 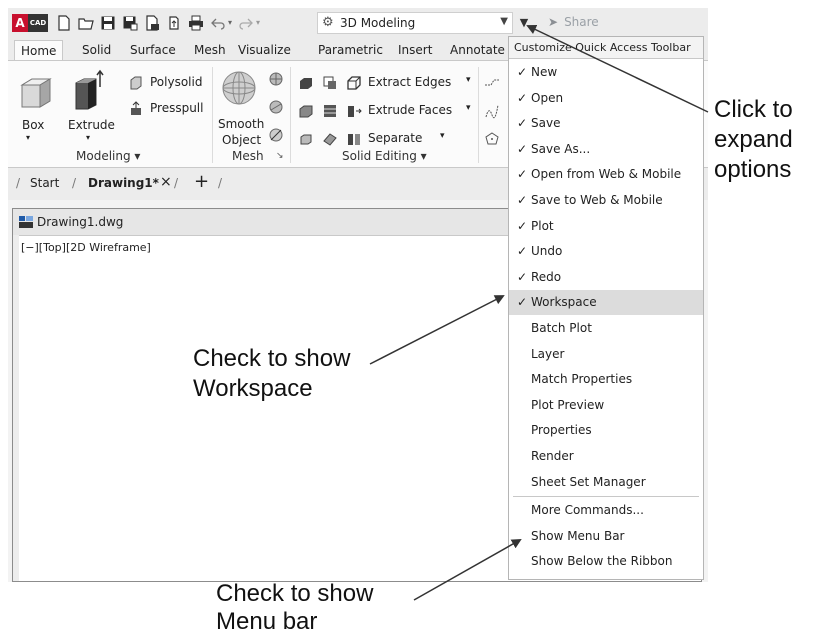 I want to click on save-icon, so click(x=108, y=23).